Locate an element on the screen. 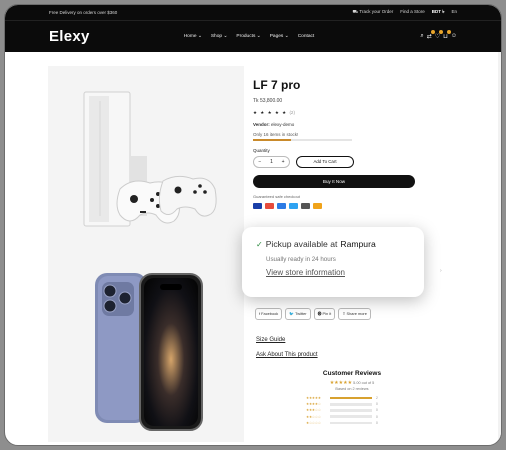  cart-icon: ⊔ is located at coordinates (447, 35).